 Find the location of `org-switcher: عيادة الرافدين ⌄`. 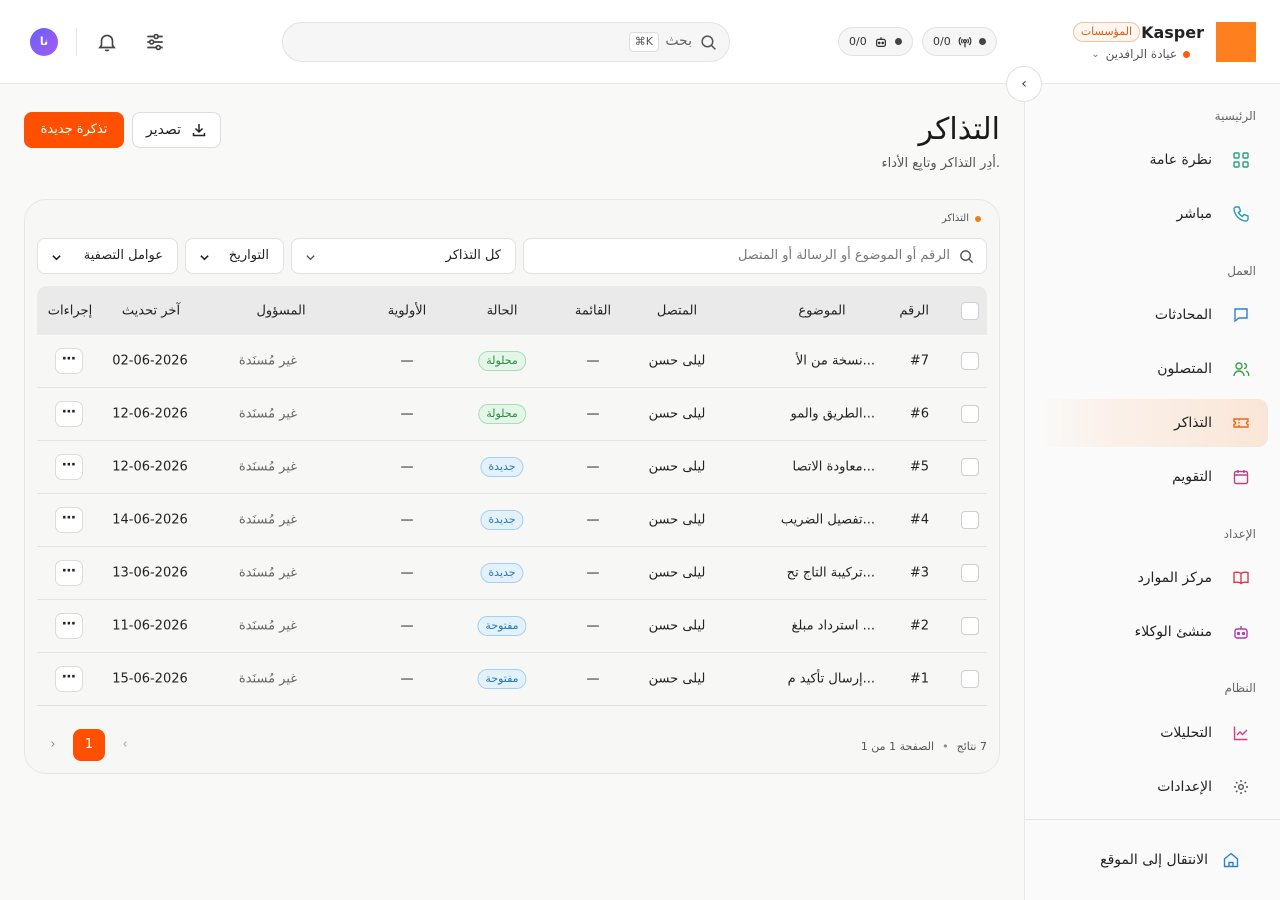

org-switcher: عيادة الرافدين ⌄ is located at coordinates (1140, 54).